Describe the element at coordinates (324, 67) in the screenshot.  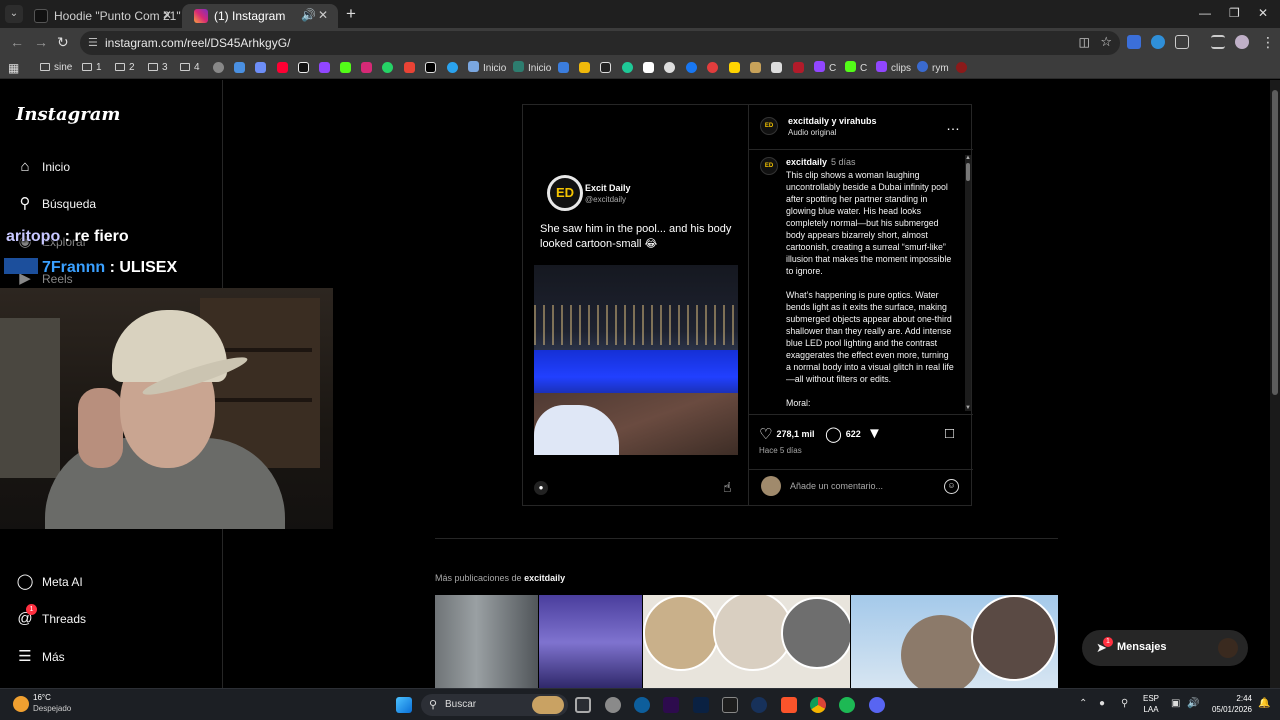
I see `twitch-bookmark-icon` at that location.